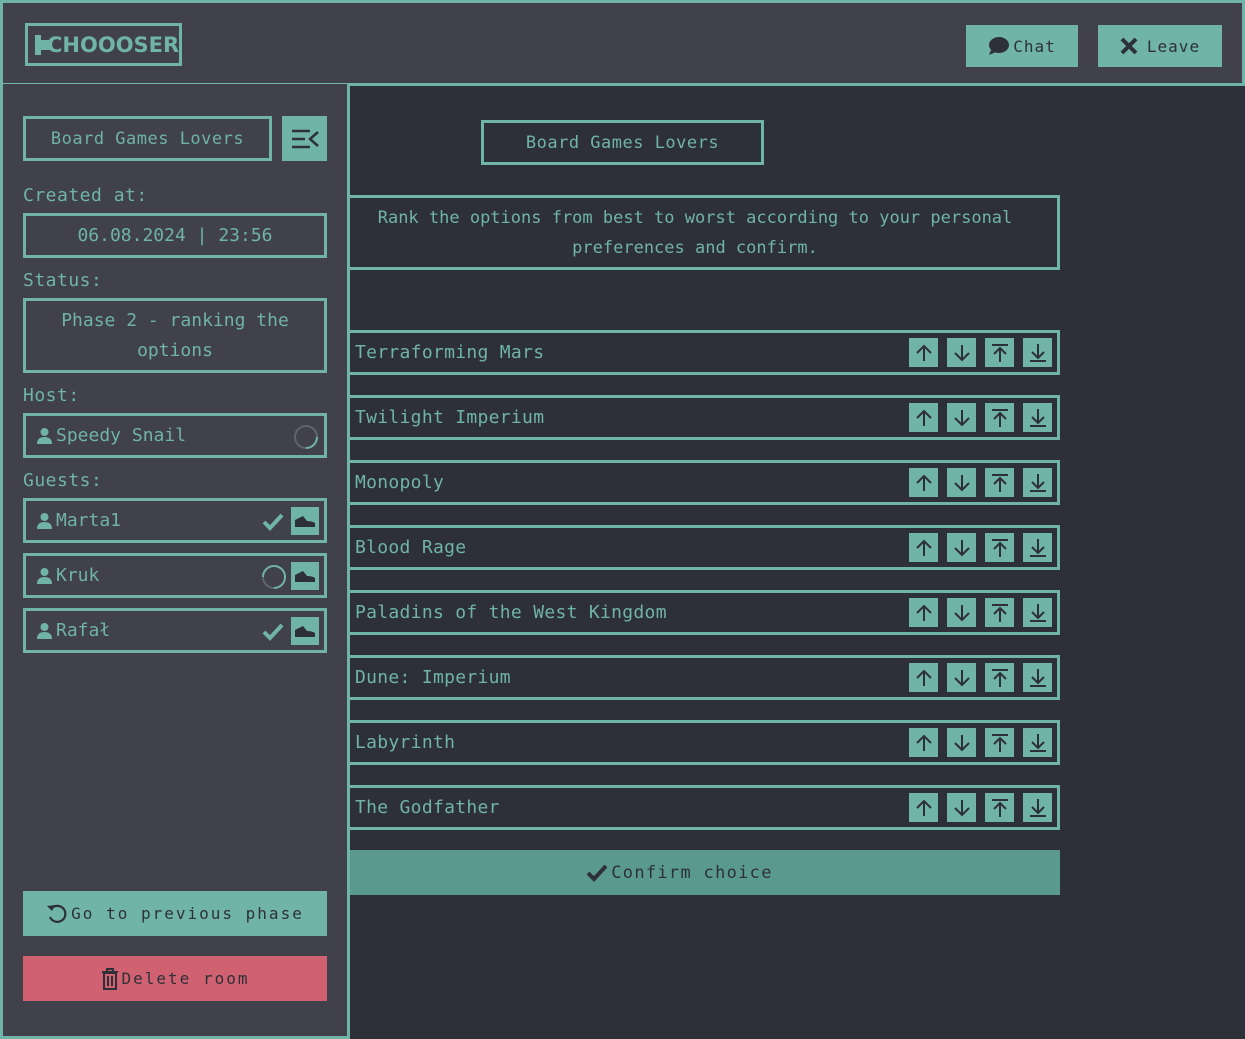  Describe the element at coordinates (450, 352) in the screenshot. I see `option-label: Terraforming Mars` at that location.